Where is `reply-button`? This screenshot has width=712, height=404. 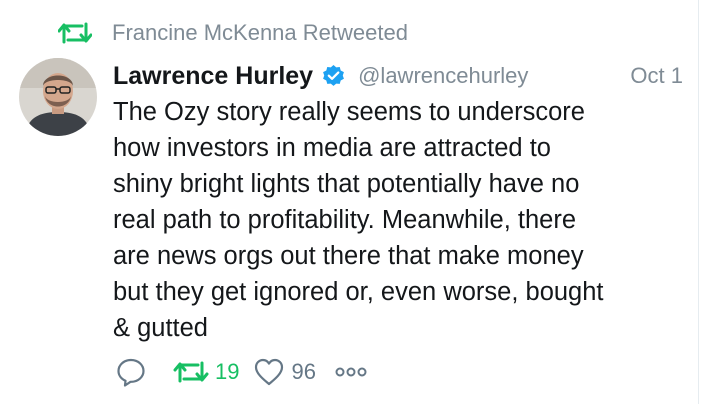
reply-button is located at coordinates (131, 372).